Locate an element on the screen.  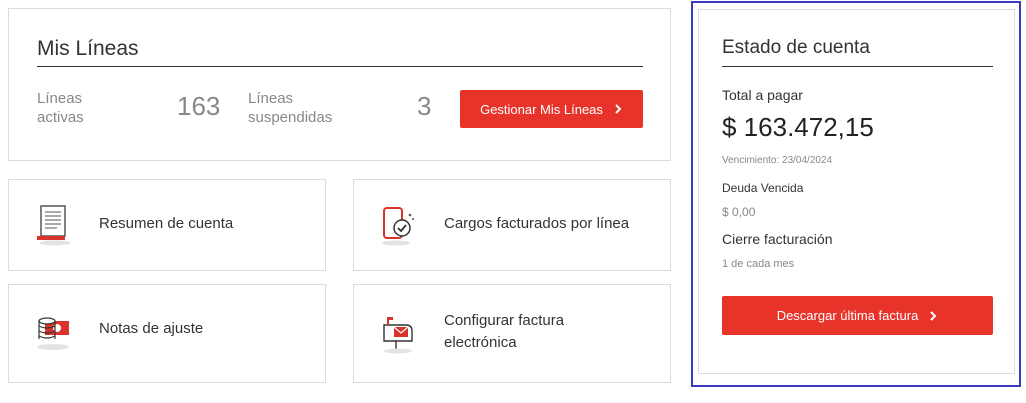
tile-resumen-de-cuenta: Resumen de cuenta is located at coordinates (167, 225).